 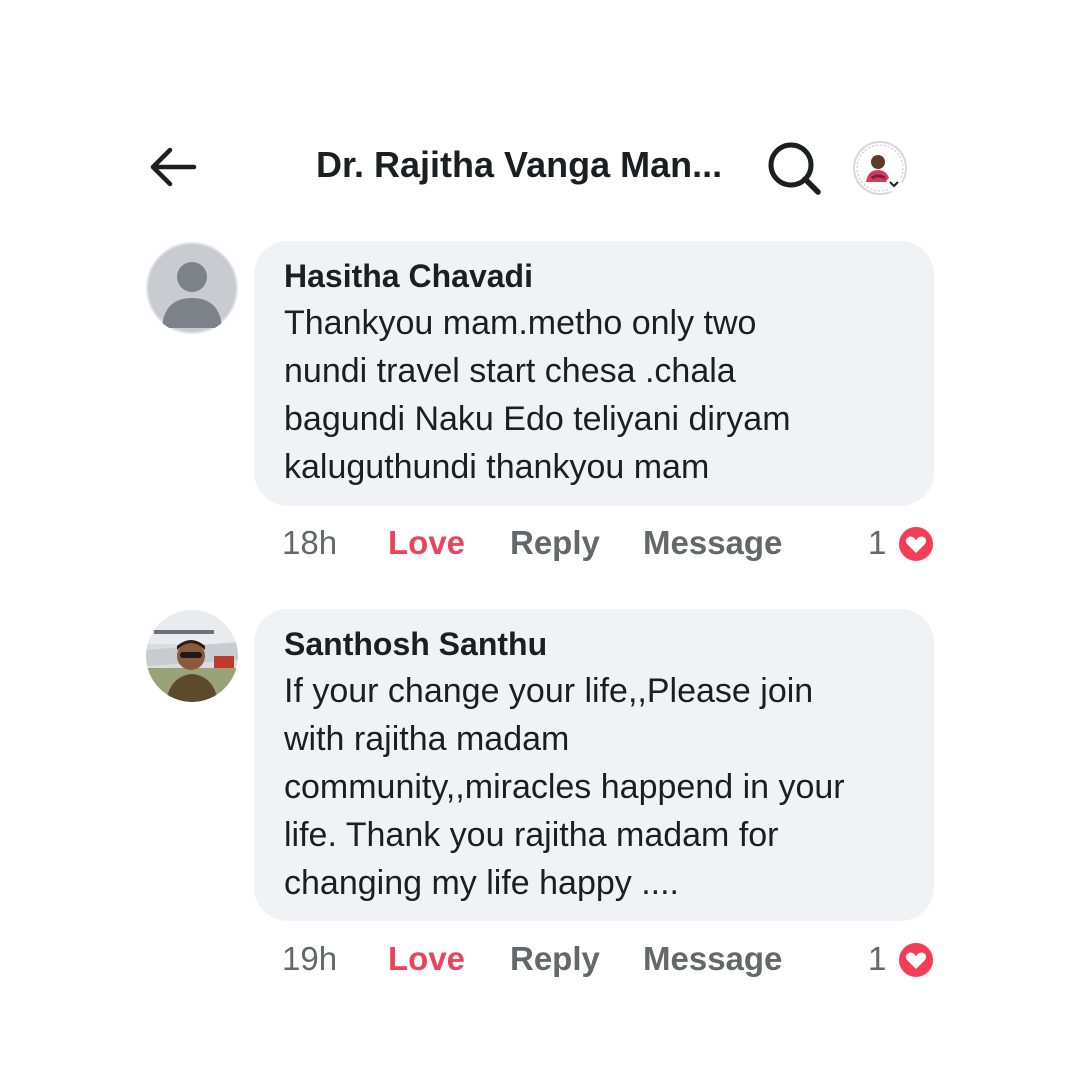 I want to click on search-icon, so click(x=795, y=168).